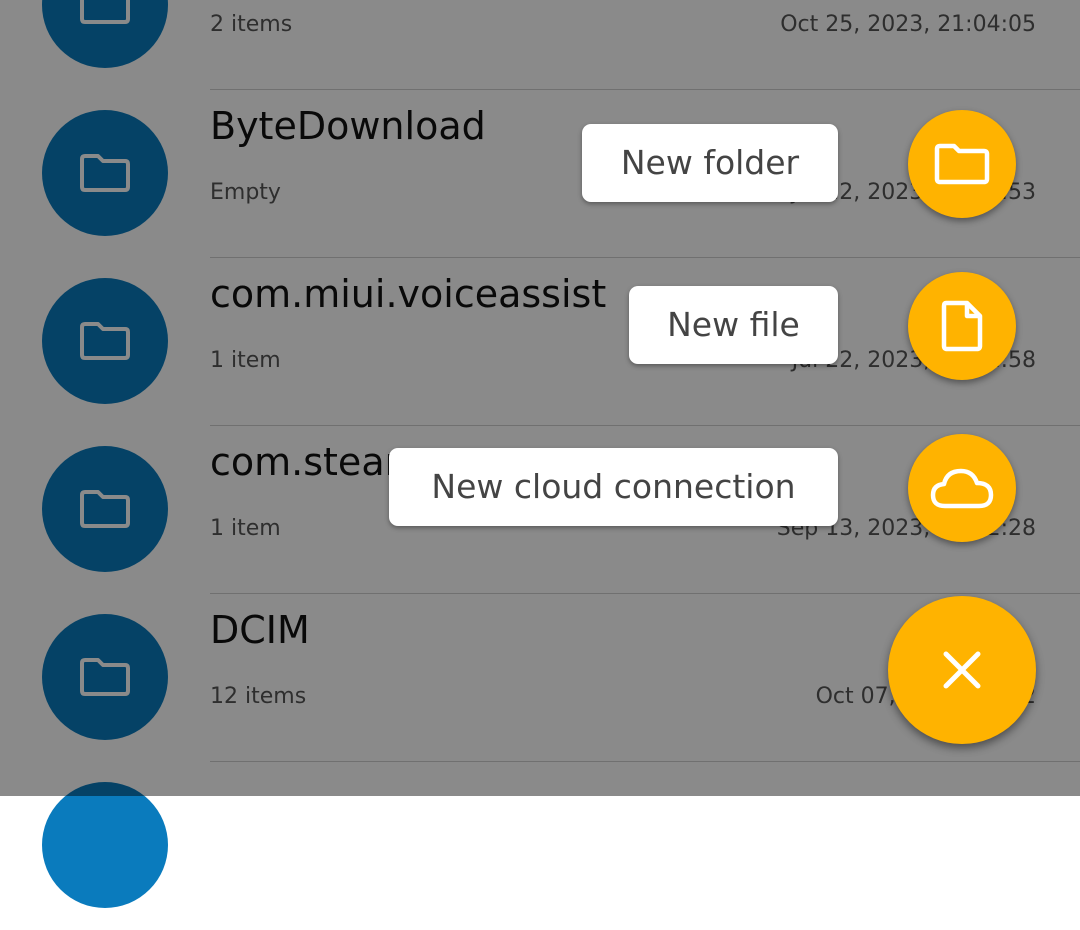 The width and height of the screenshot is (1080, 930). I want to click on new-cloud-connection-button, so click(962, 488).